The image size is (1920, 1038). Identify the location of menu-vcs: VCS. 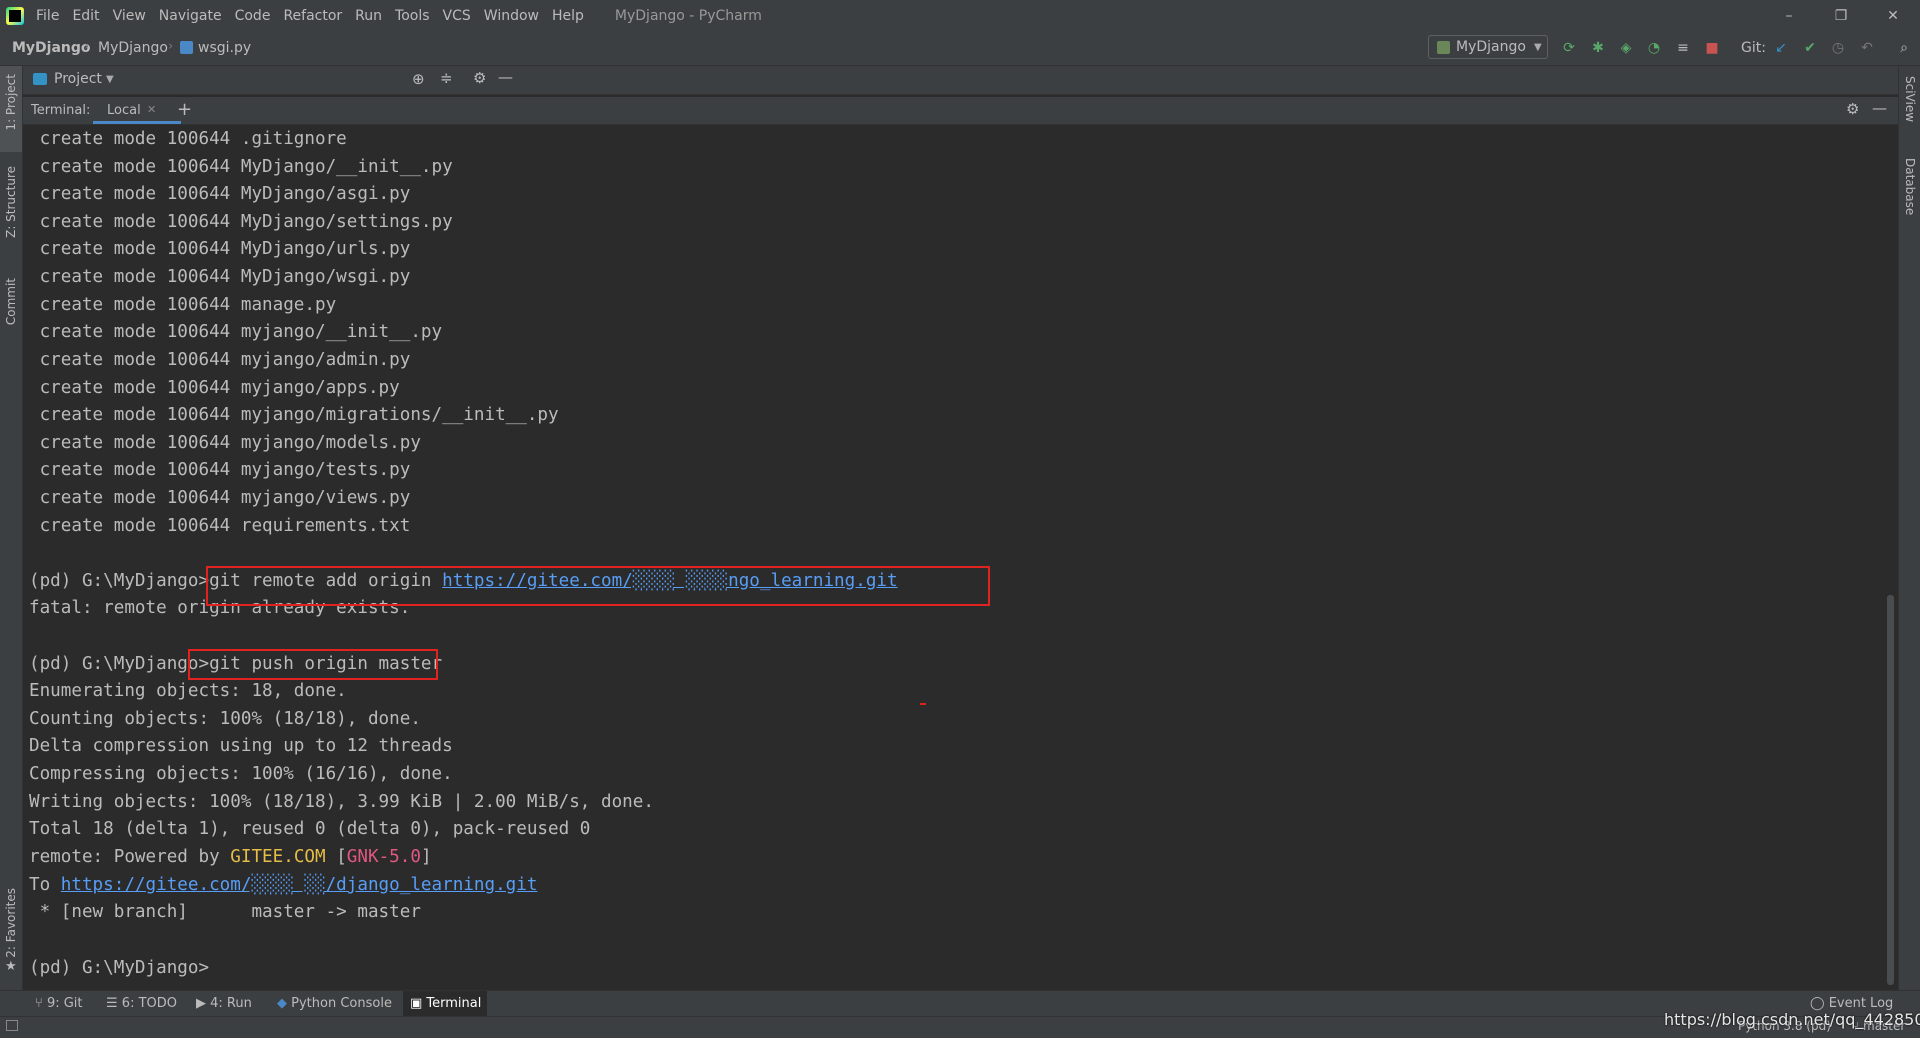
(457, 16).